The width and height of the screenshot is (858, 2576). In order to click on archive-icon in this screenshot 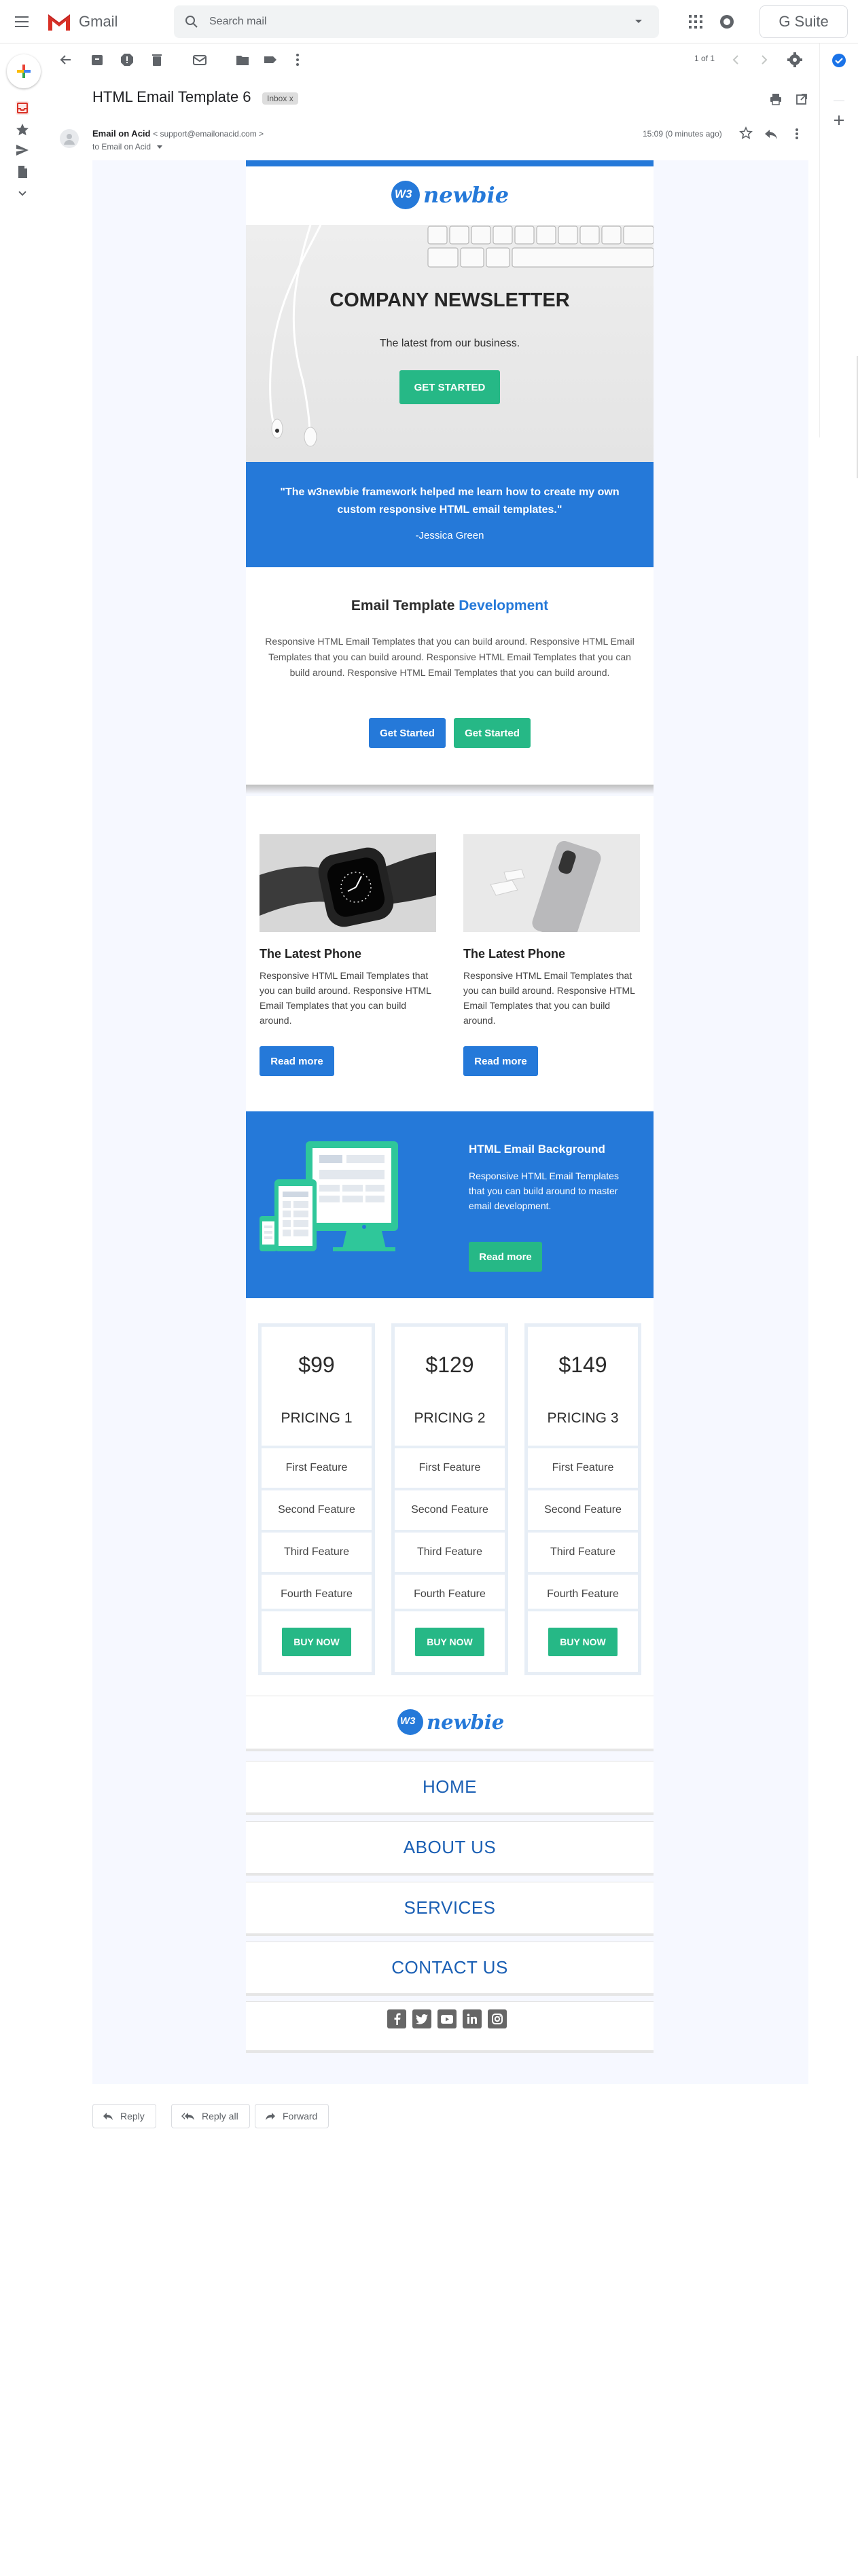, I will do `click(97, 60)`.